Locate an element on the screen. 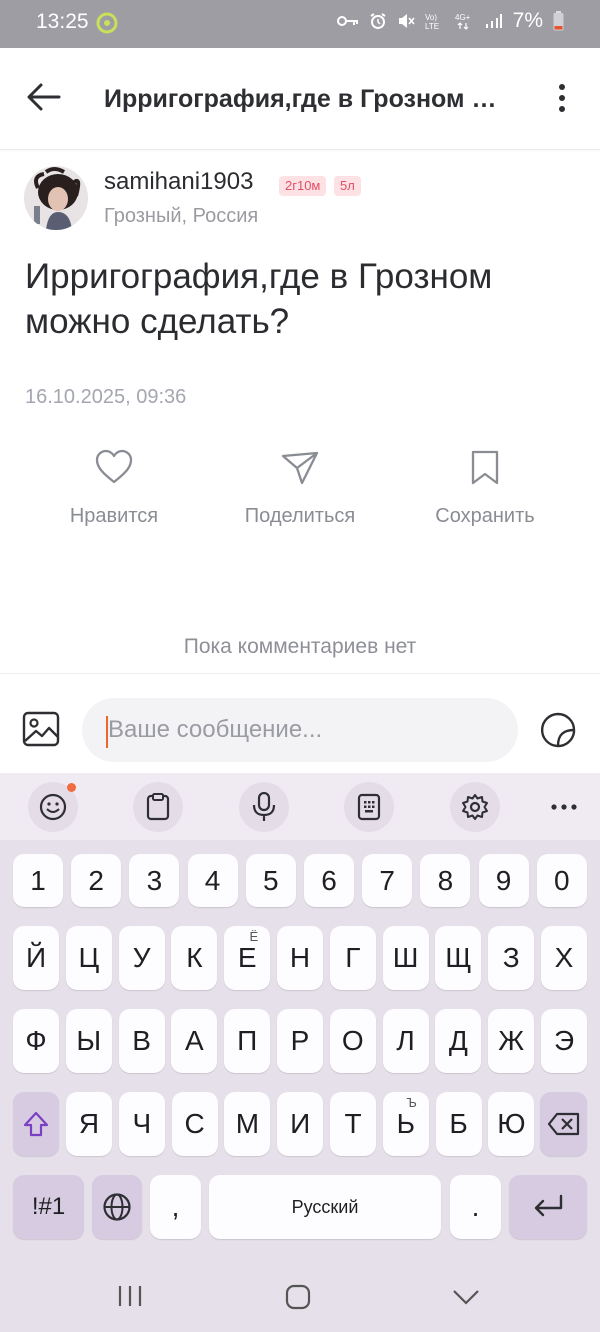 The height and width of the screenshot is (1332, 600). keyboard-more-button is located at coordinates (564, 807).